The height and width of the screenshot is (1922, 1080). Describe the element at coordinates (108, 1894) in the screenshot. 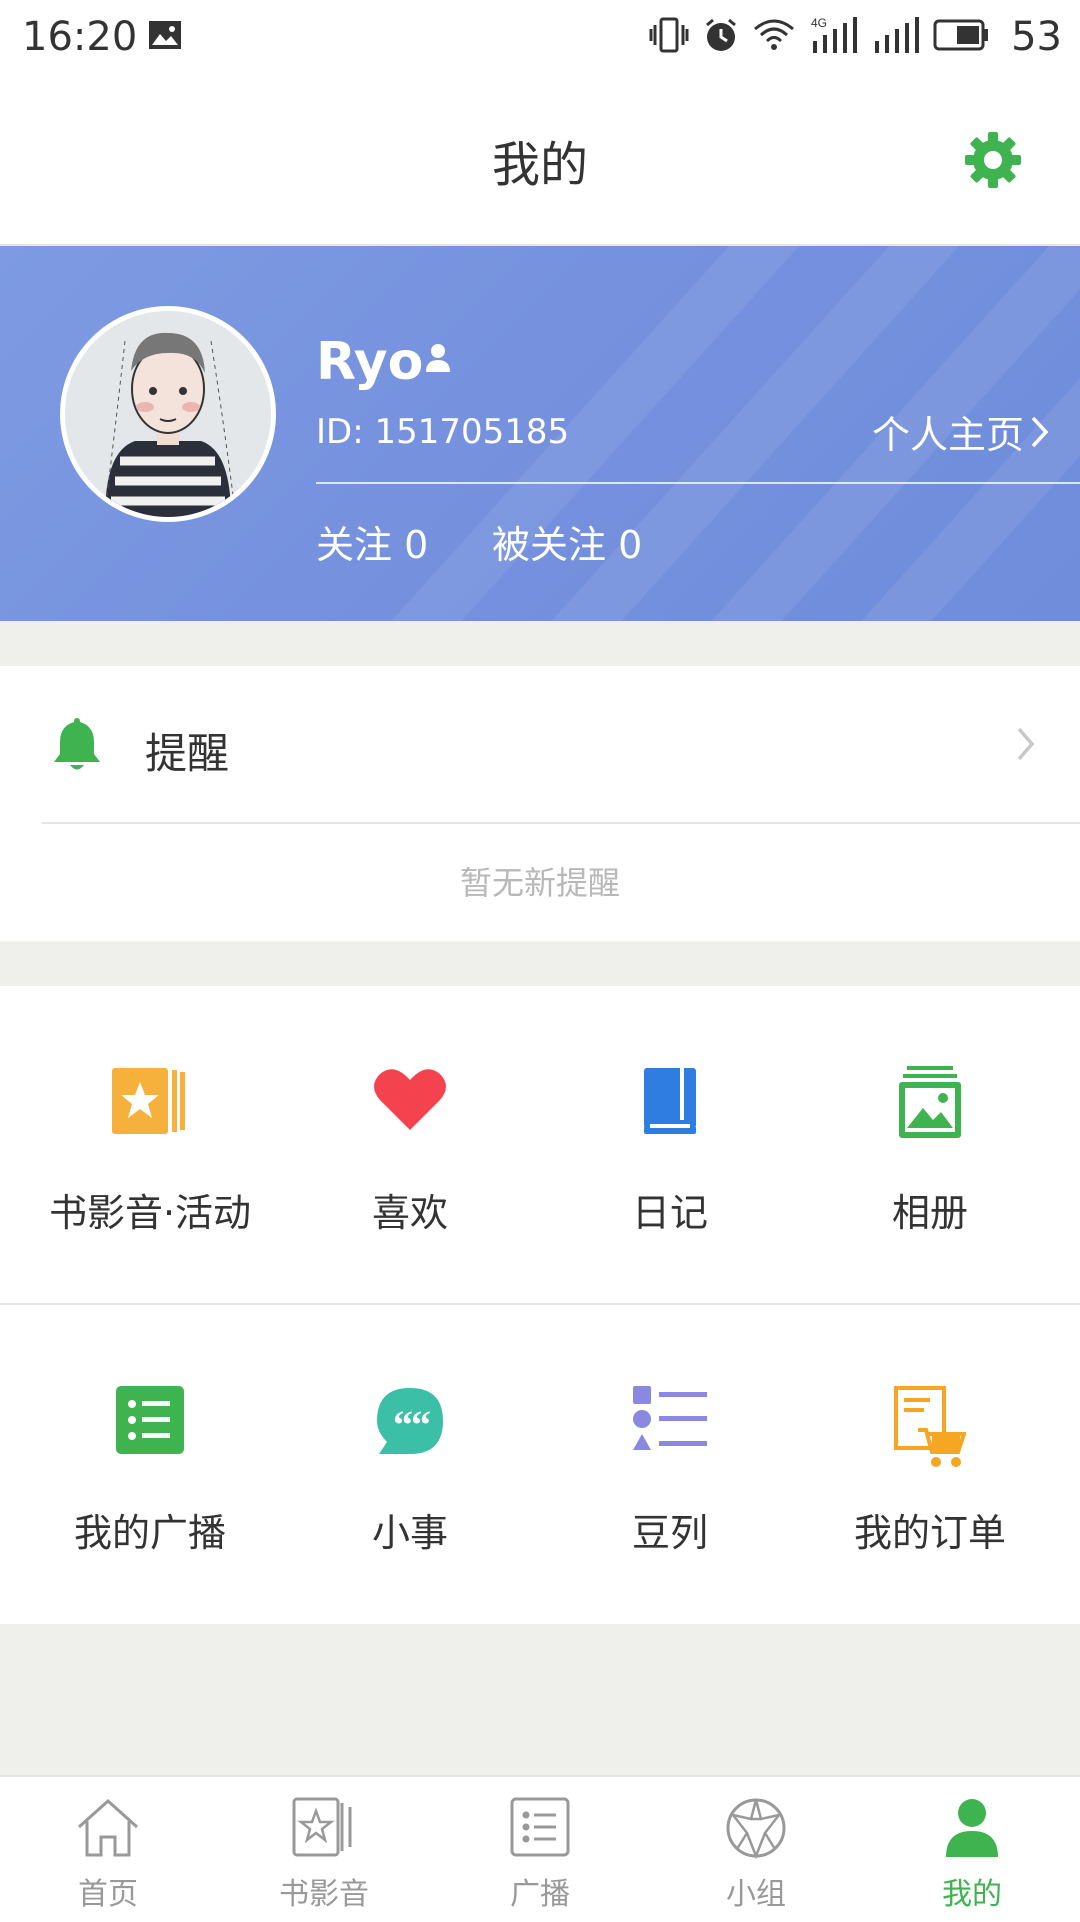

I see `tab-label: 首页` at that location.